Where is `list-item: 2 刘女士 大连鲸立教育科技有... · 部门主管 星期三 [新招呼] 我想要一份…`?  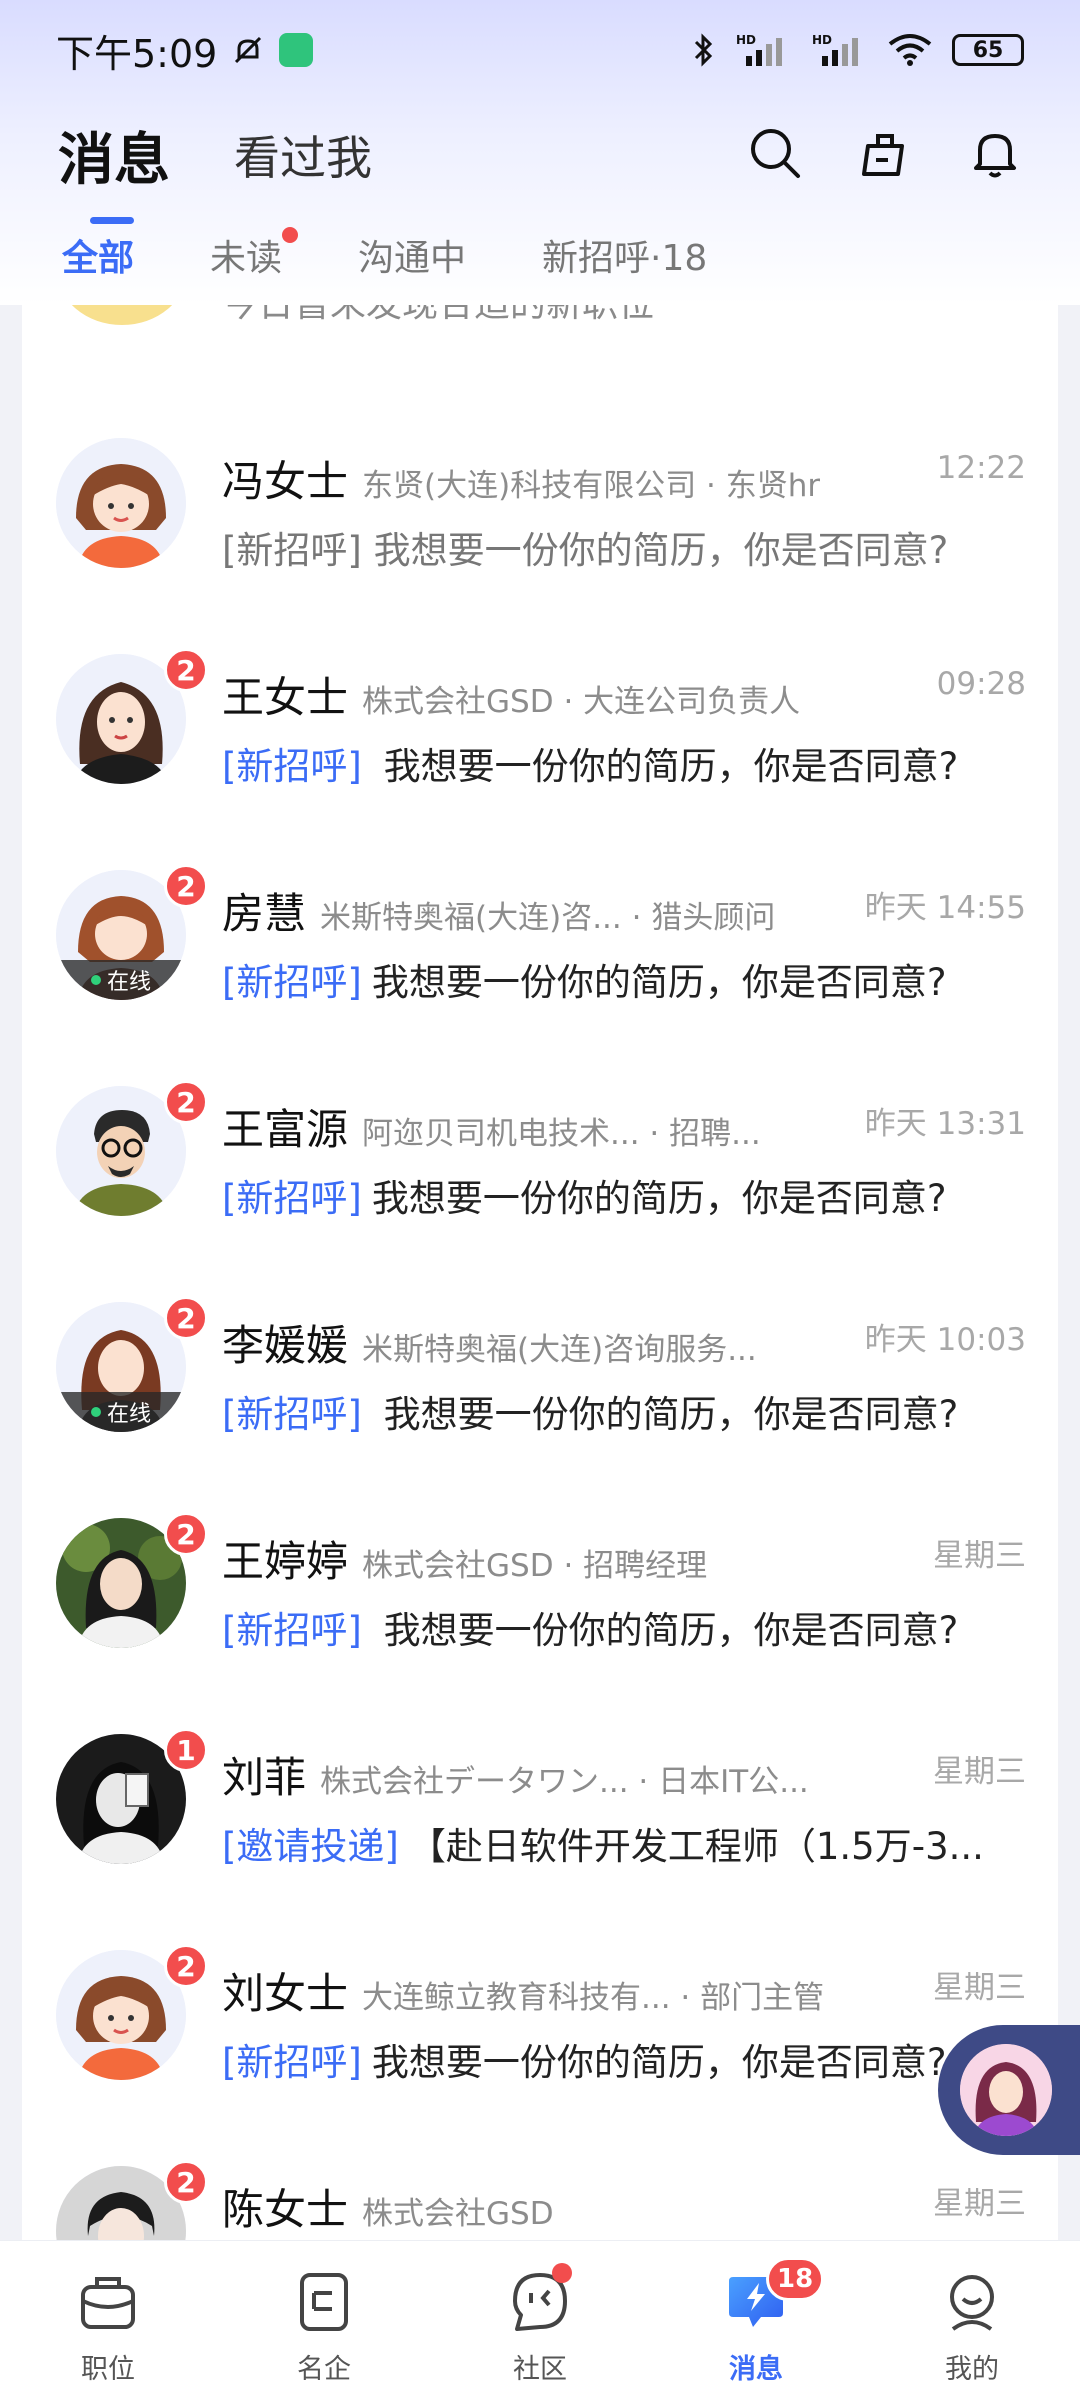 list-item: 2 刘女士 大连鲸立教育科技有... · 部门主管 星期三 [新招呼] 我想要一份… is located at coordinates (540, 2040).